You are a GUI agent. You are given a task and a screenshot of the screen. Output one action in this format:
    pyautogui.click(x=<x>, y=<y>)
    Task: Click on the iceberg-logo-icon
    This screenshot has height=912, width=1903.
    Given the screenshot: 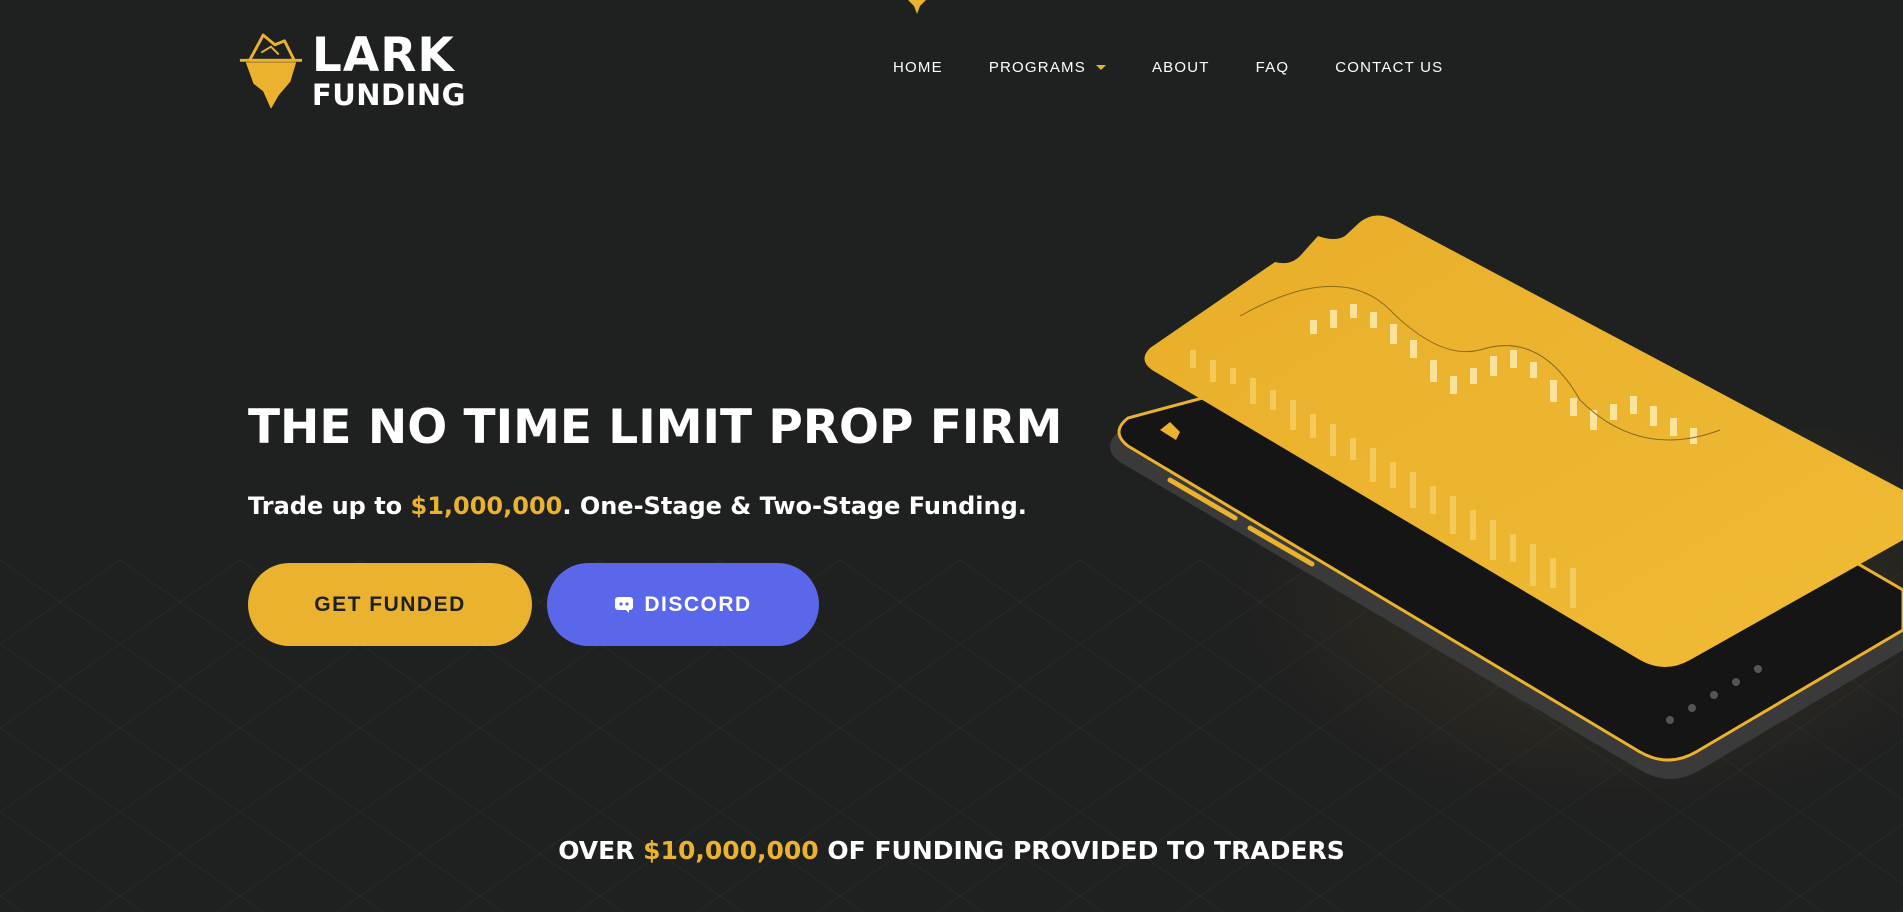 What is the action you would take?
    pyautogui.click(x=271, y=71)
    